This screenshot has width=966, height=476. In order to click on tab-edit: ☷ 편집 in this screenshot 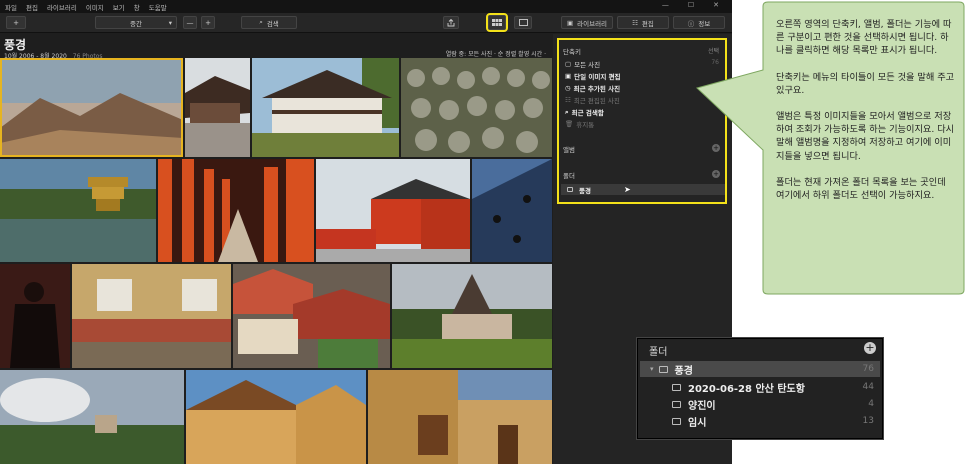, I will do `click(643, 22)`.